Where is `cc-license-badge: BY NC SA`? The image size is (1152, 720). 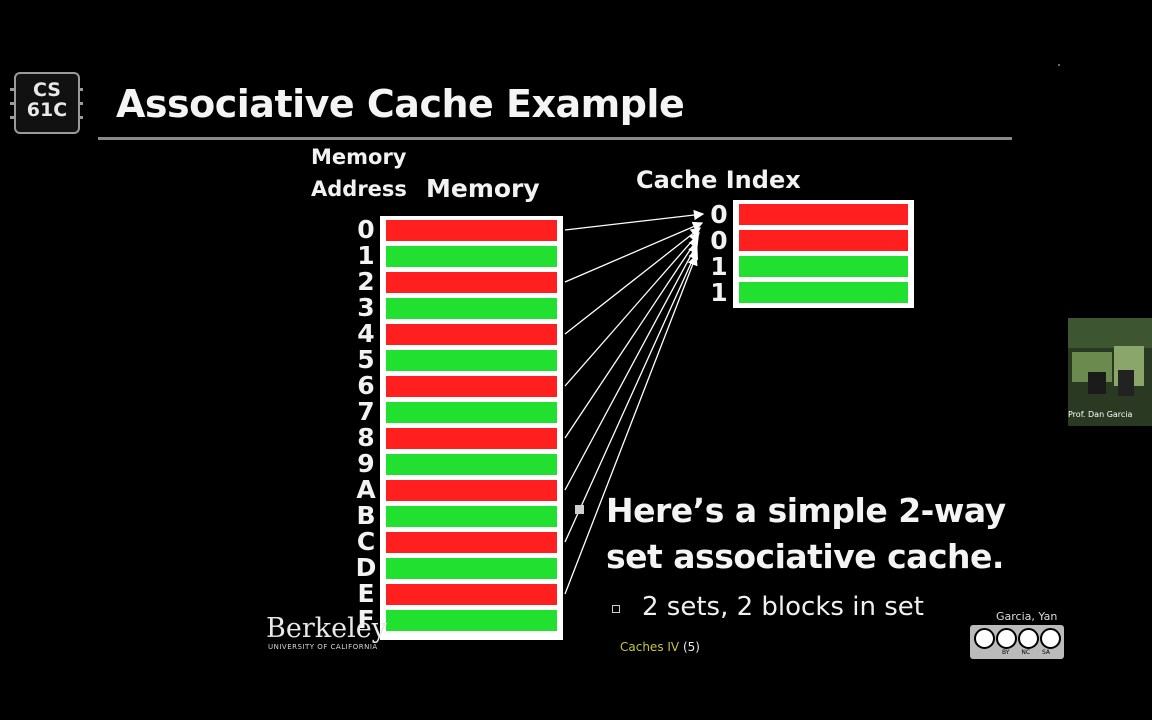 cc-license-badge: BY NC SA is located at coordinates (1017, 642).